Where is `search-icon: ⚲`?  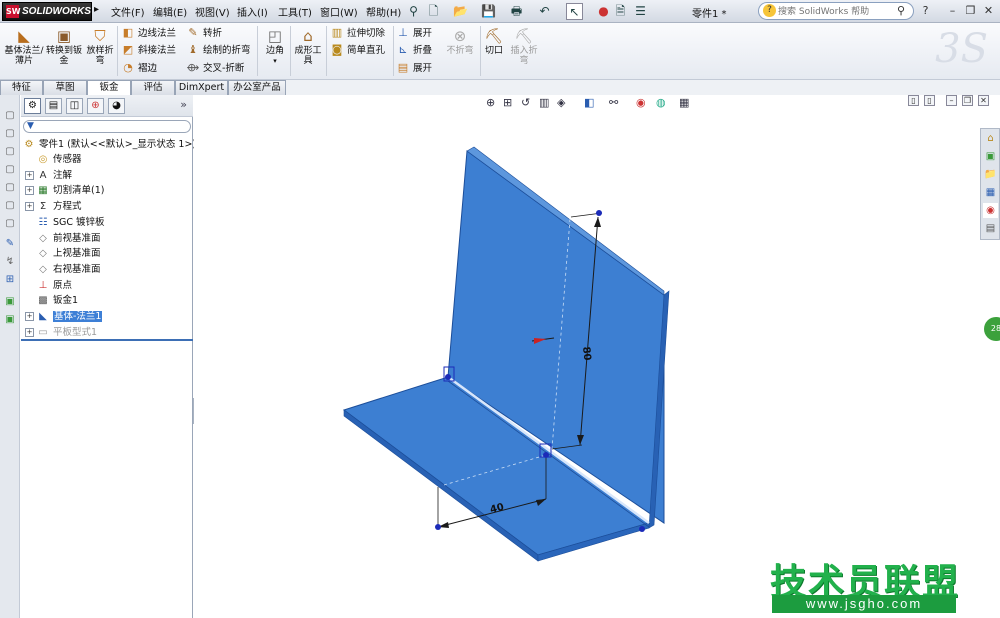 search-icon: ⚲ is located at coordinates (901, 10).